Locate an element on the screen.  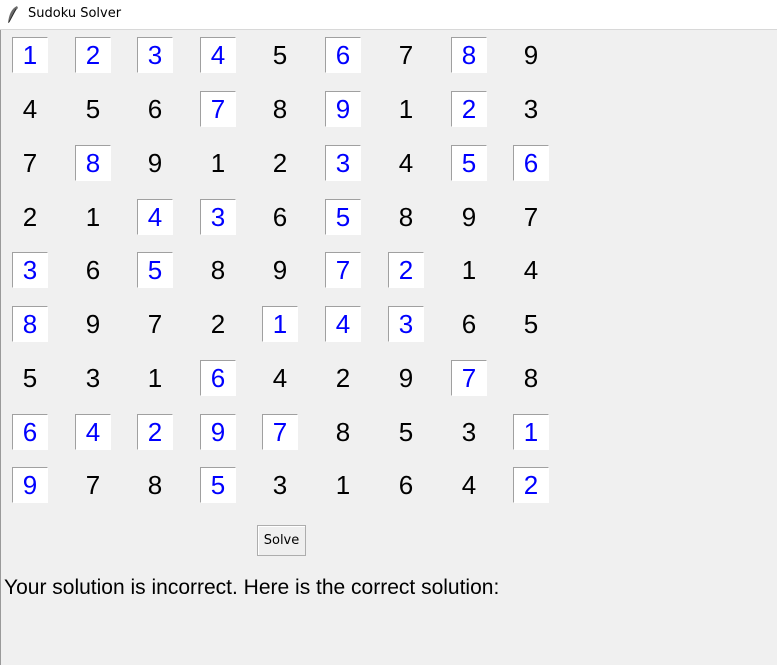
window-title: Sudoku Solver is located at coordinates (75, 13).